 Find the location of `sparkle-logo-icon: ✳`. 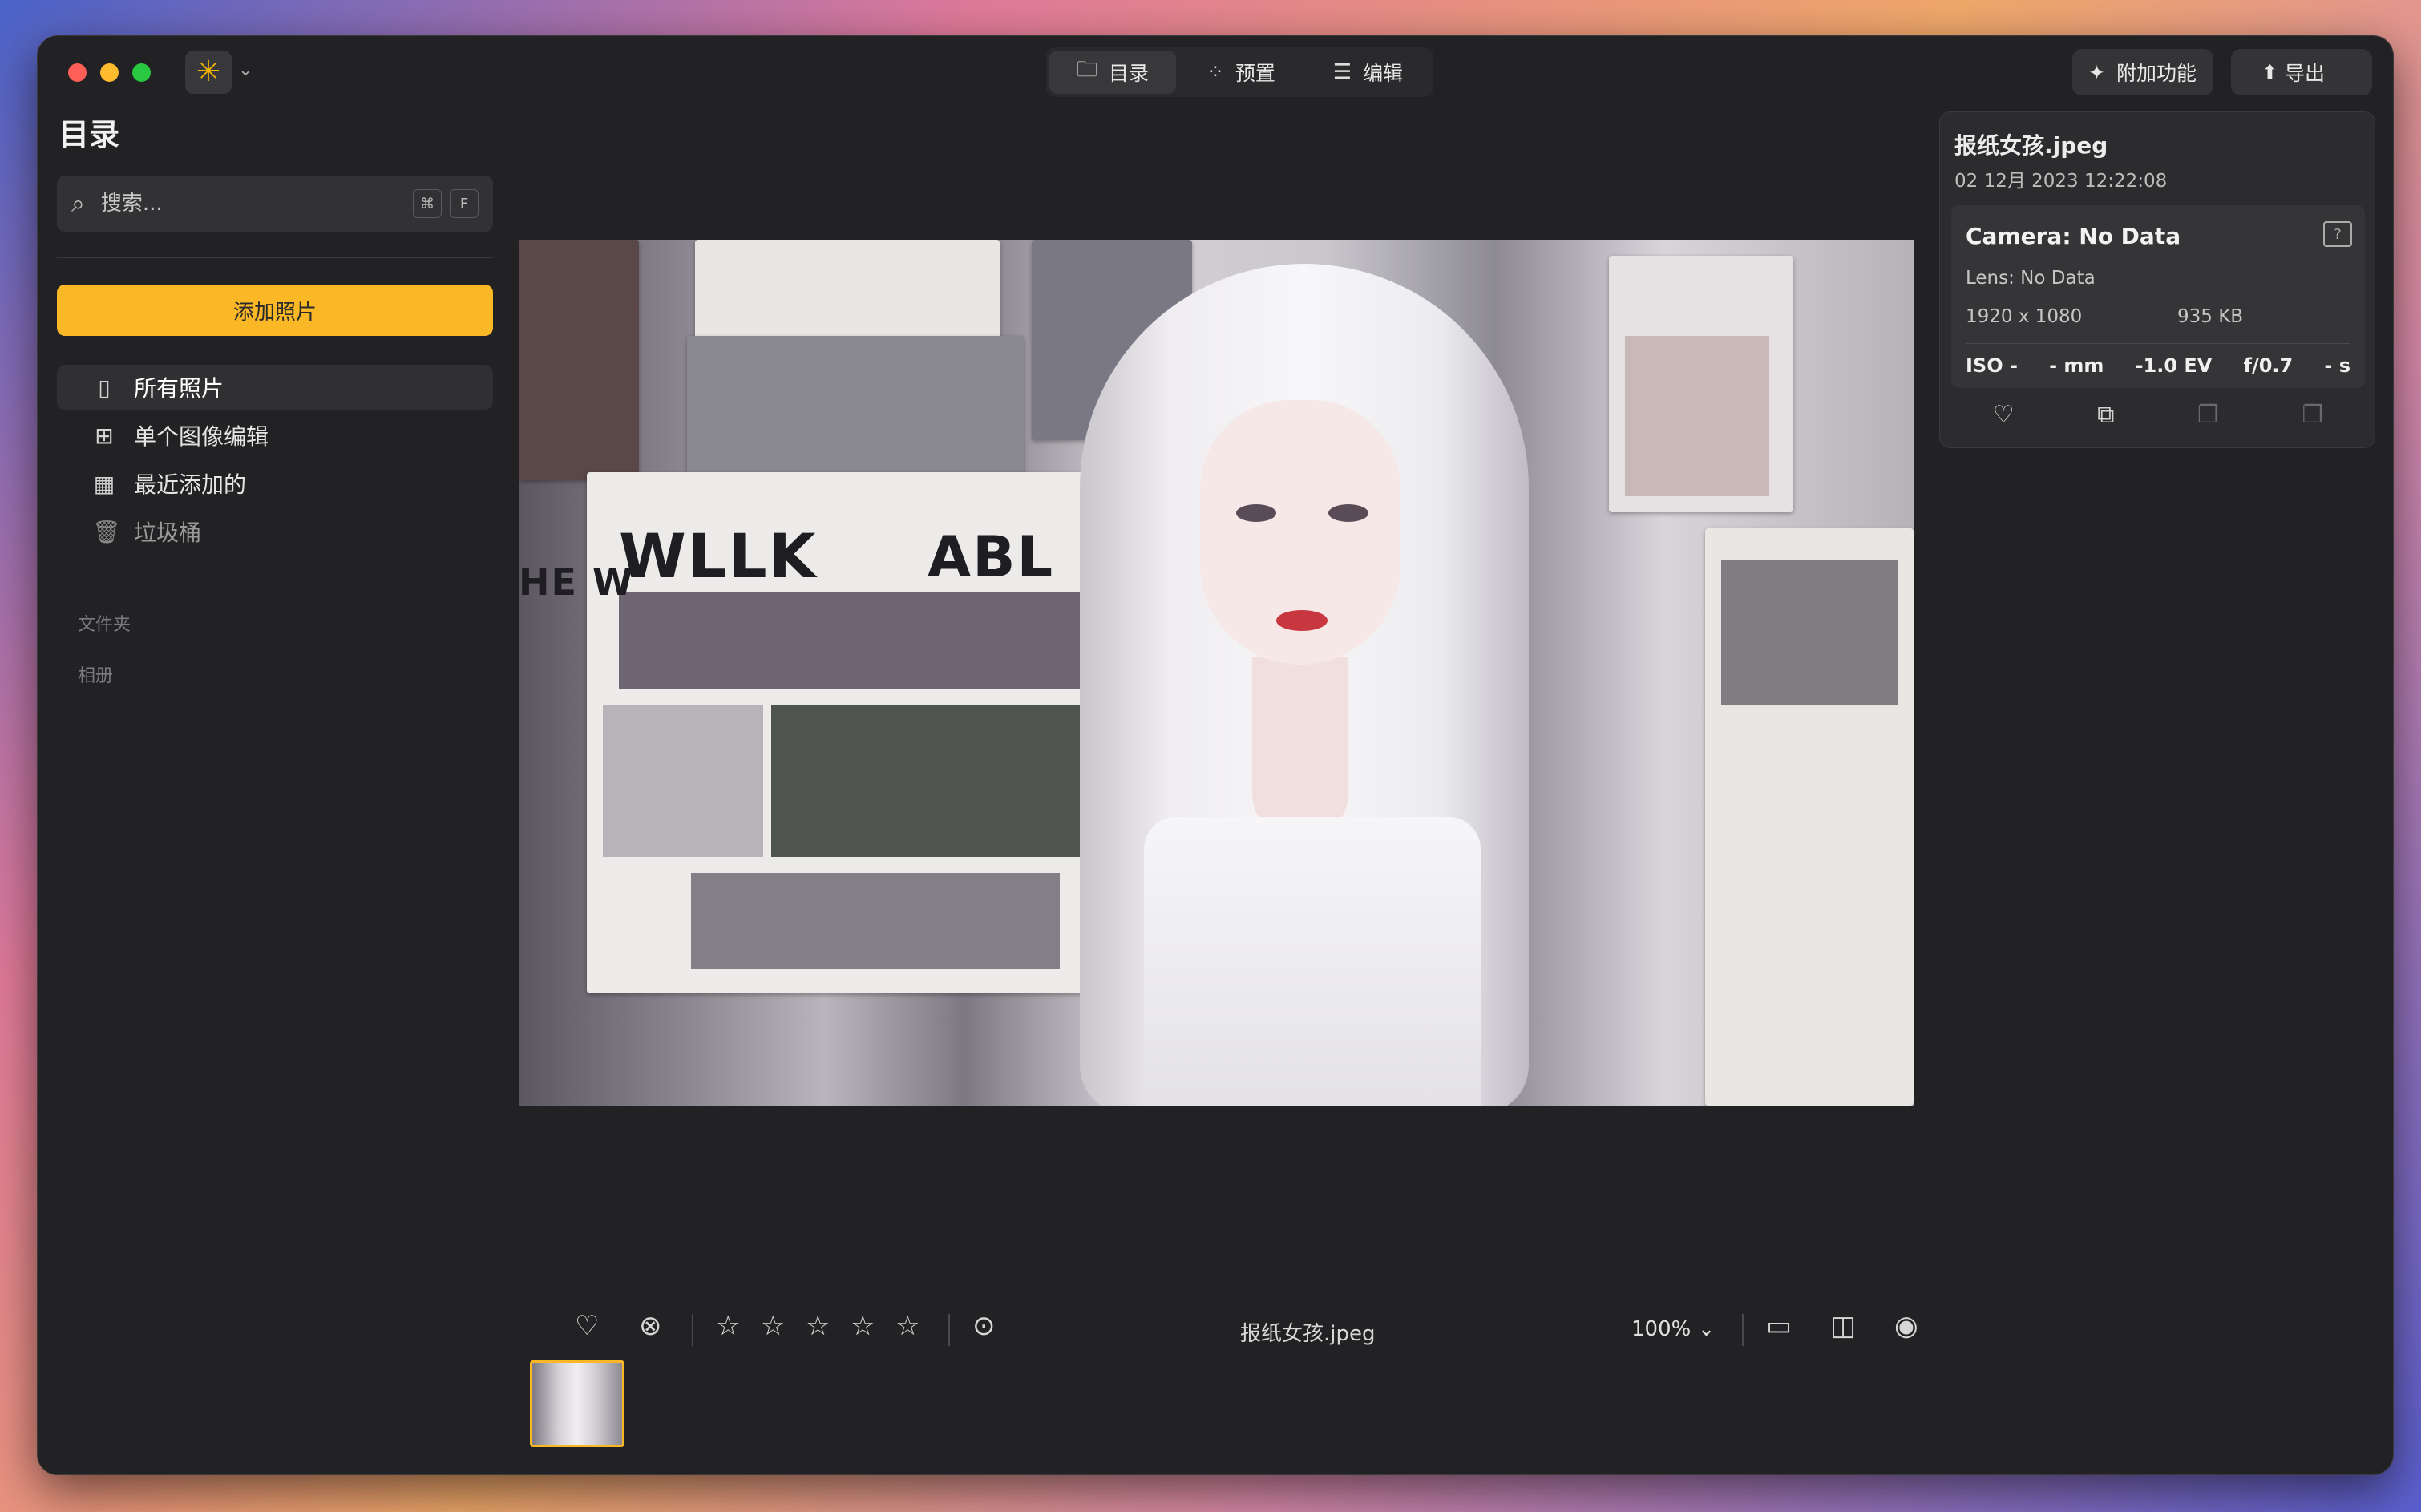

sparkle-logo-icon: ✳ is located at coordinates (208, 71).